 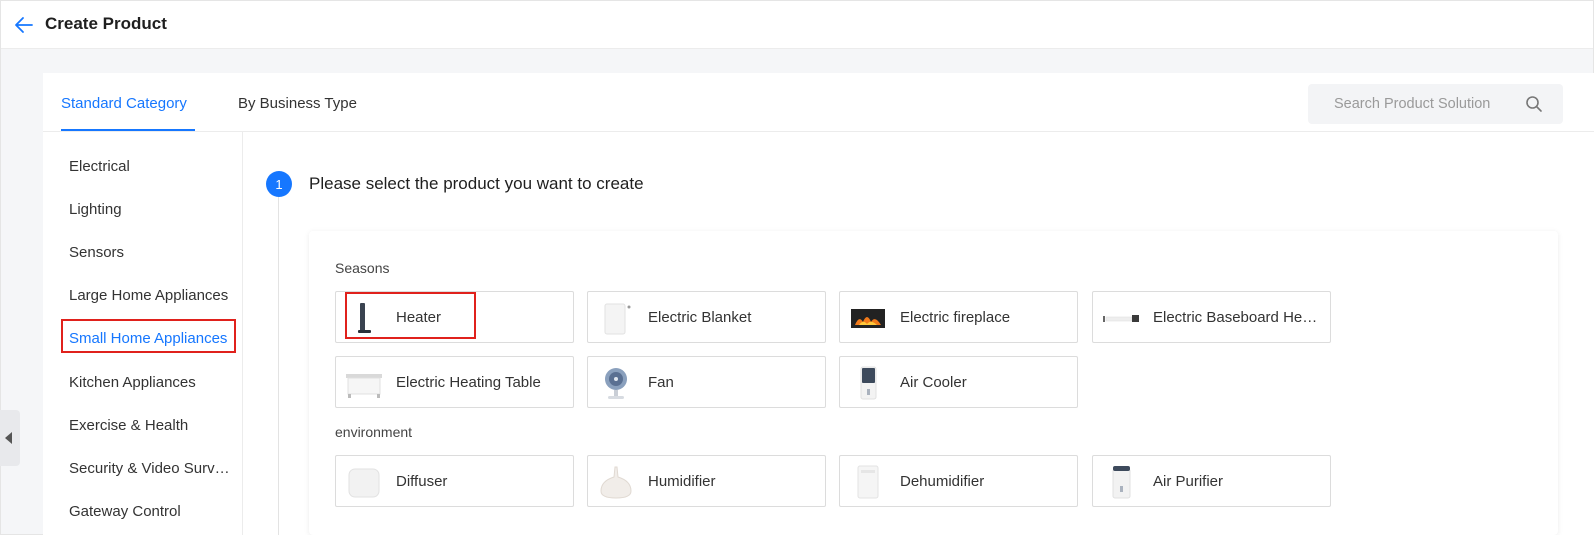 What do you see at coordinates (151, 252) in the screenshot?
I see `sidebar-item-sensors: Sensors` at bounding box center [151, 252].